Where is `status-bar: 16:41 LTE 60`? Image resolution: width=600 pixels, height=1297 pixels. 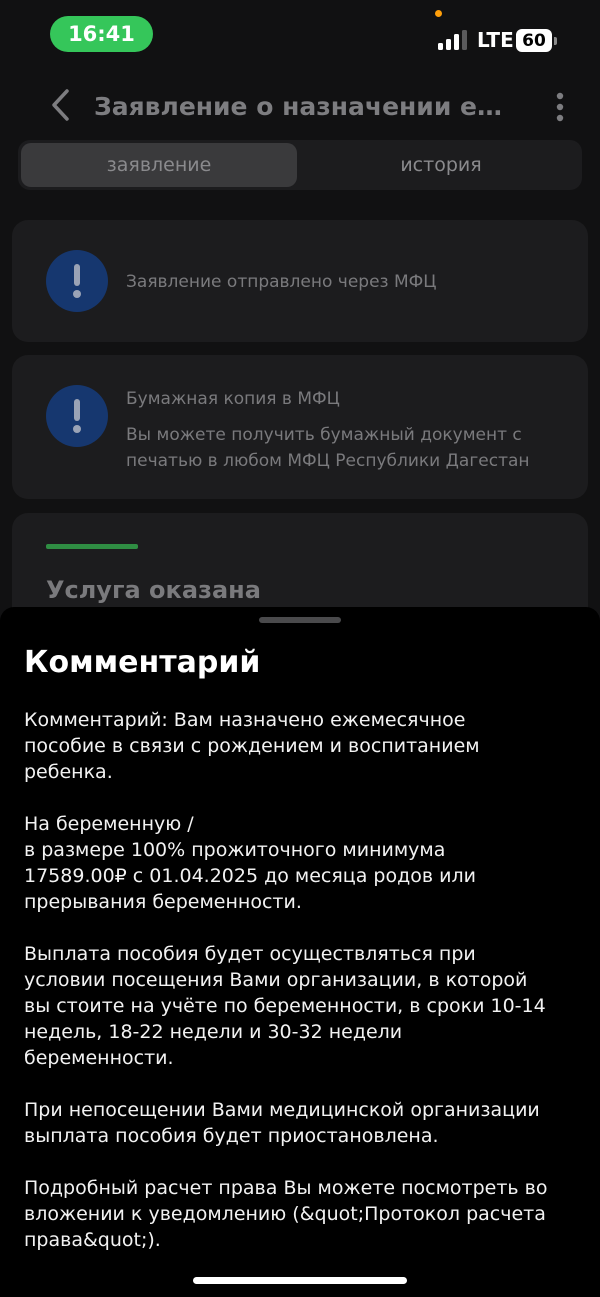
status-bar: 16:41 LTE 60 is located at coordinates (300, 35).